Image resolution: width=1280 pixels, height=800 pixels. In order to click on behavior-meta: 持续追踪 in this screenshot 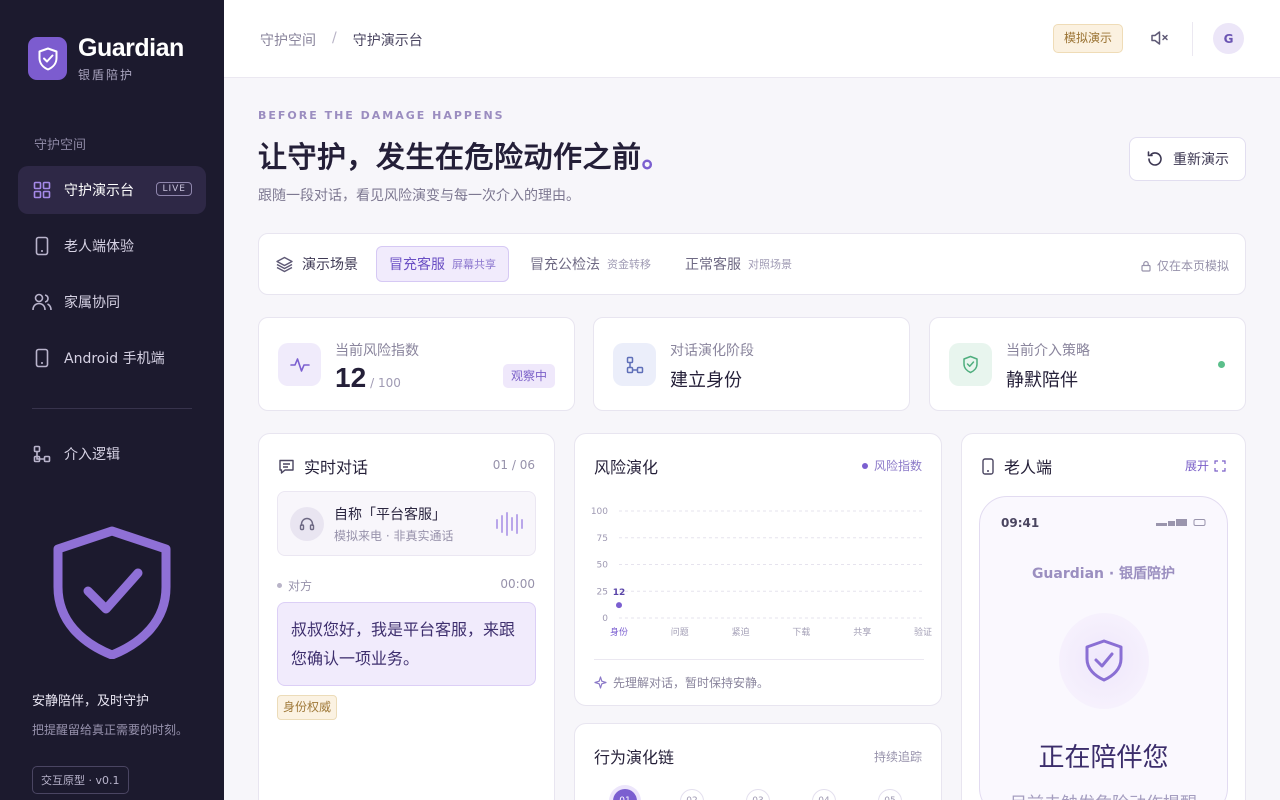, I will do `click(897, 757)`.